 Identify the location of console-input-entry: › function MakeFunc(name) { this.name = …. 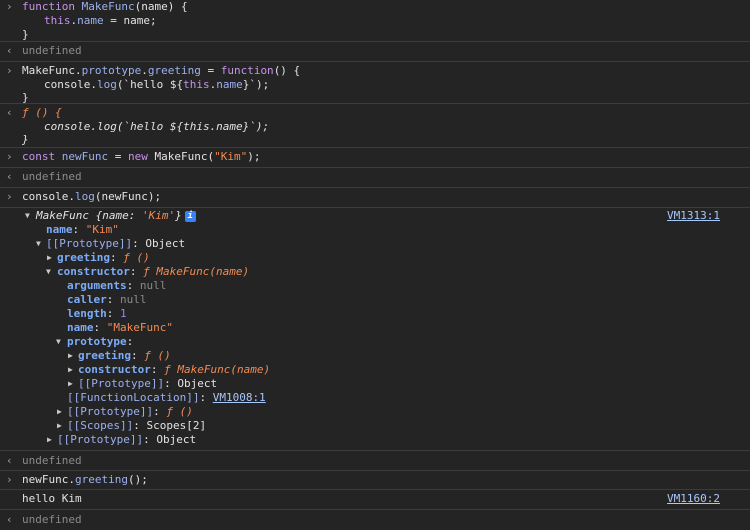
(375, 21).